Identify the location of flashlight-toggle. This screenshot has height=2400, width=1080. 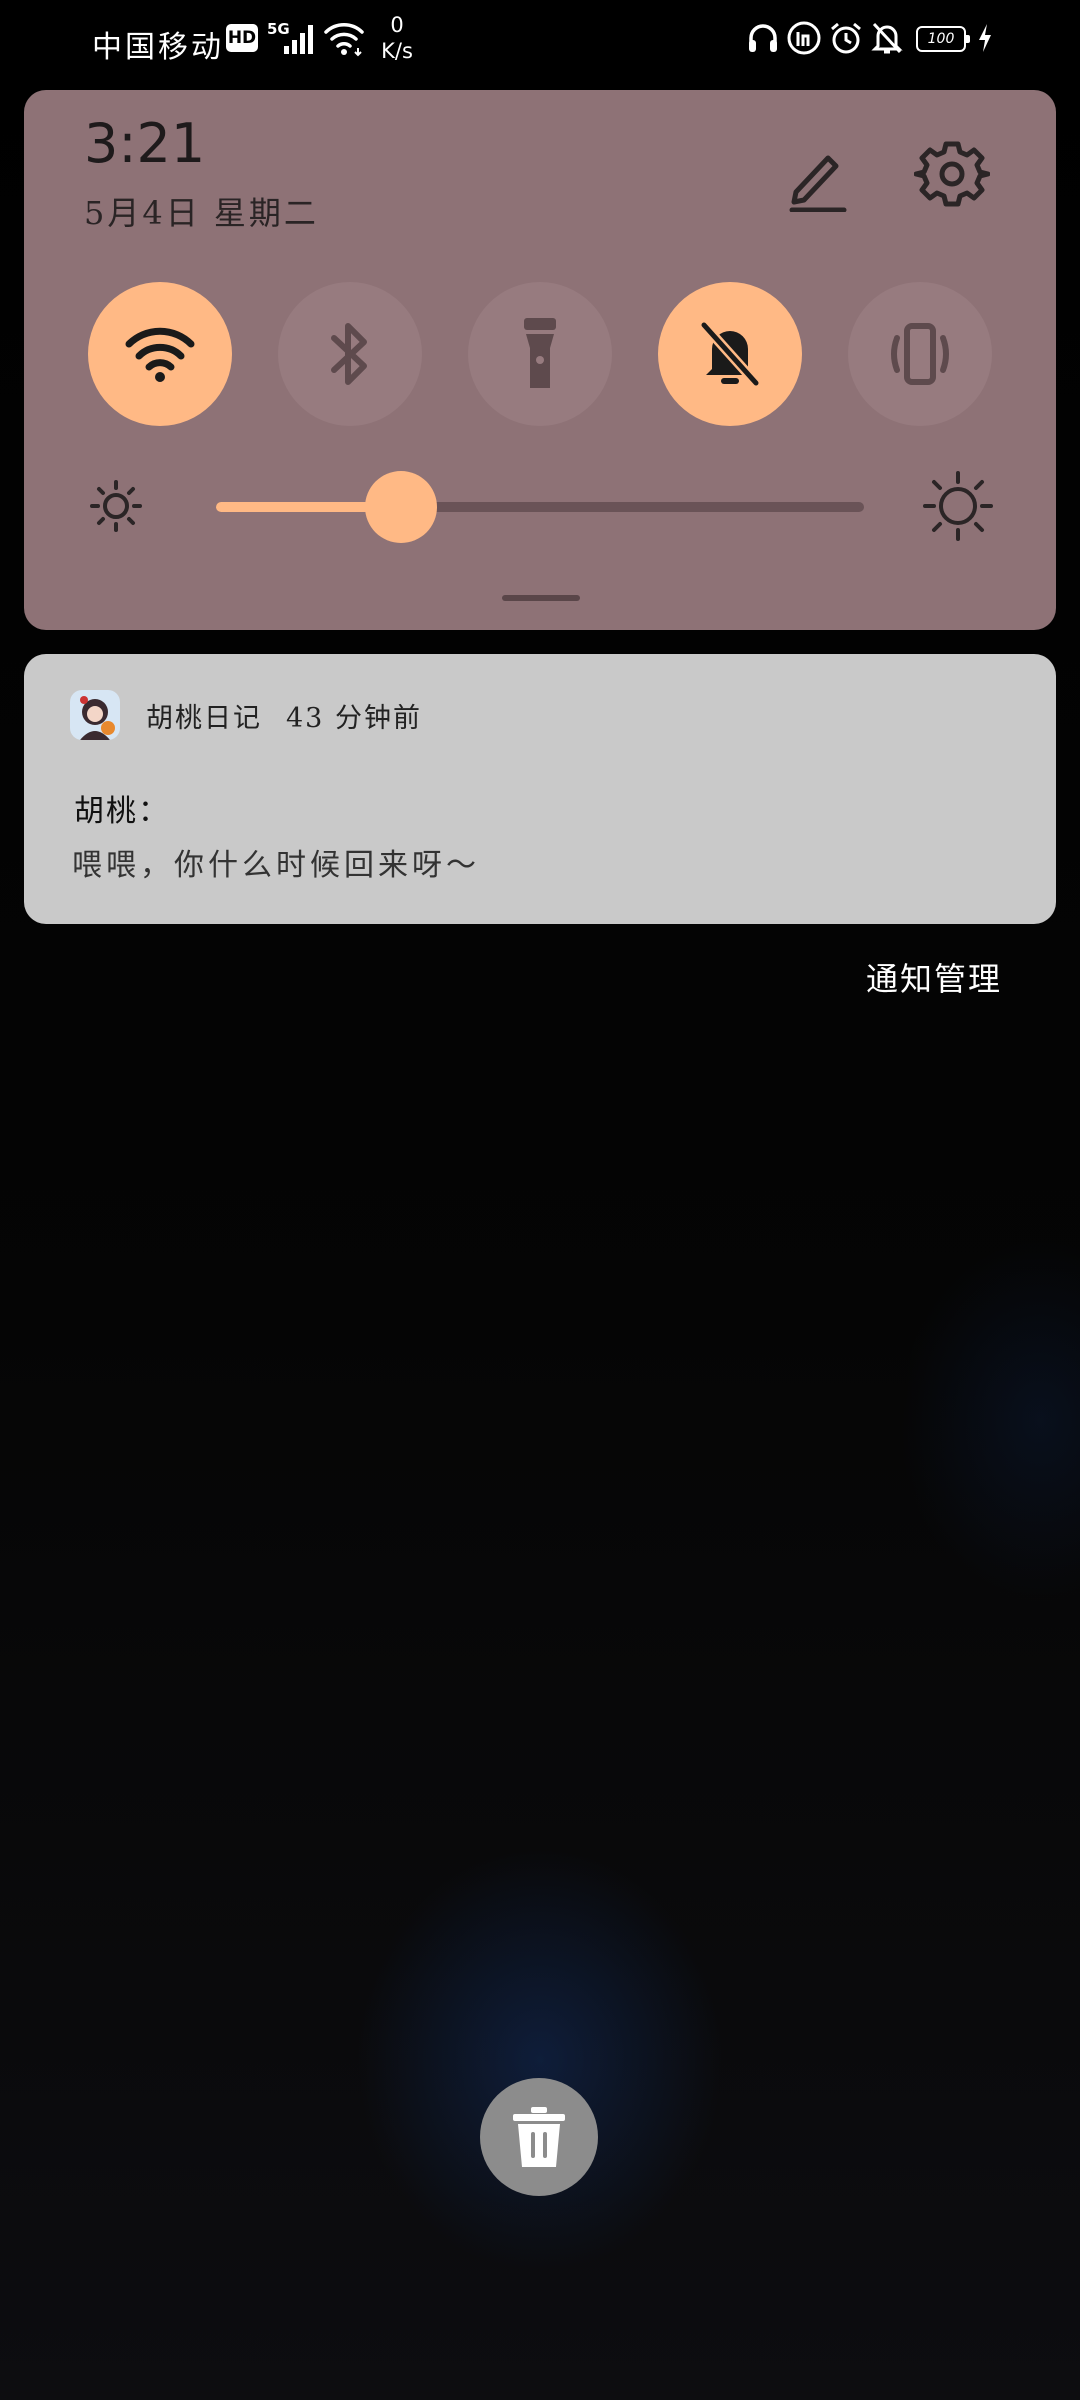
(540, 354).